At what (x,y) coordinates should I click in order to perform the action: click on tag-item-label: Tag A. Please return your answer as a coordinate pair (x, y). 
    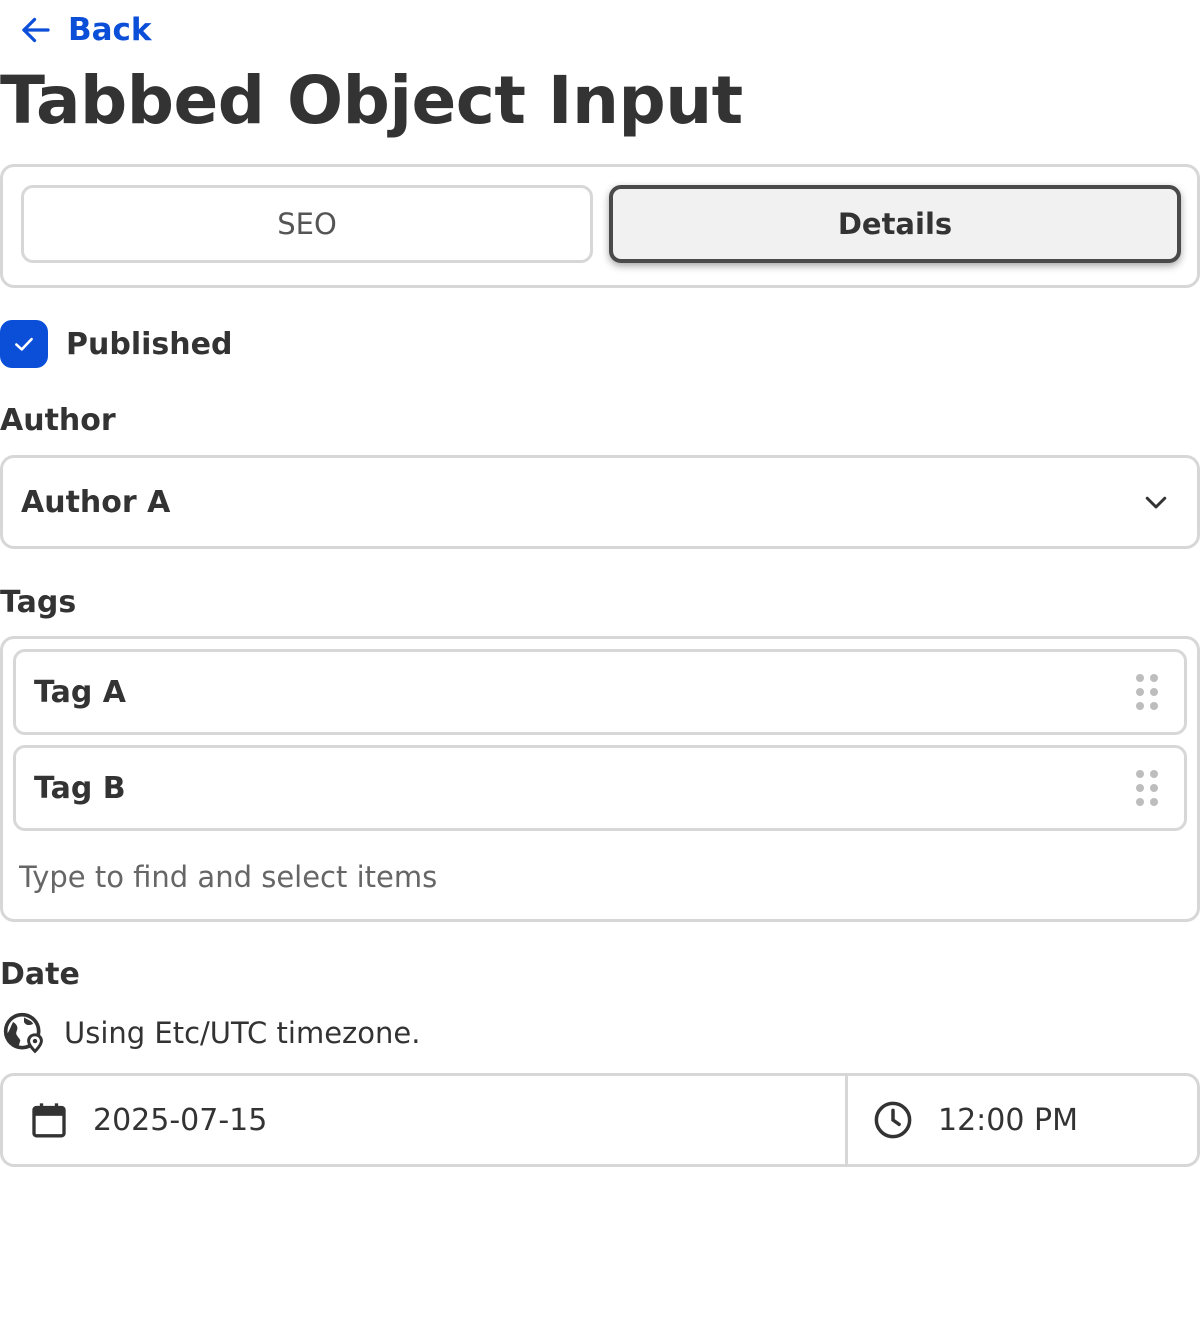
    Looking at the image, I should click on (80, 692).